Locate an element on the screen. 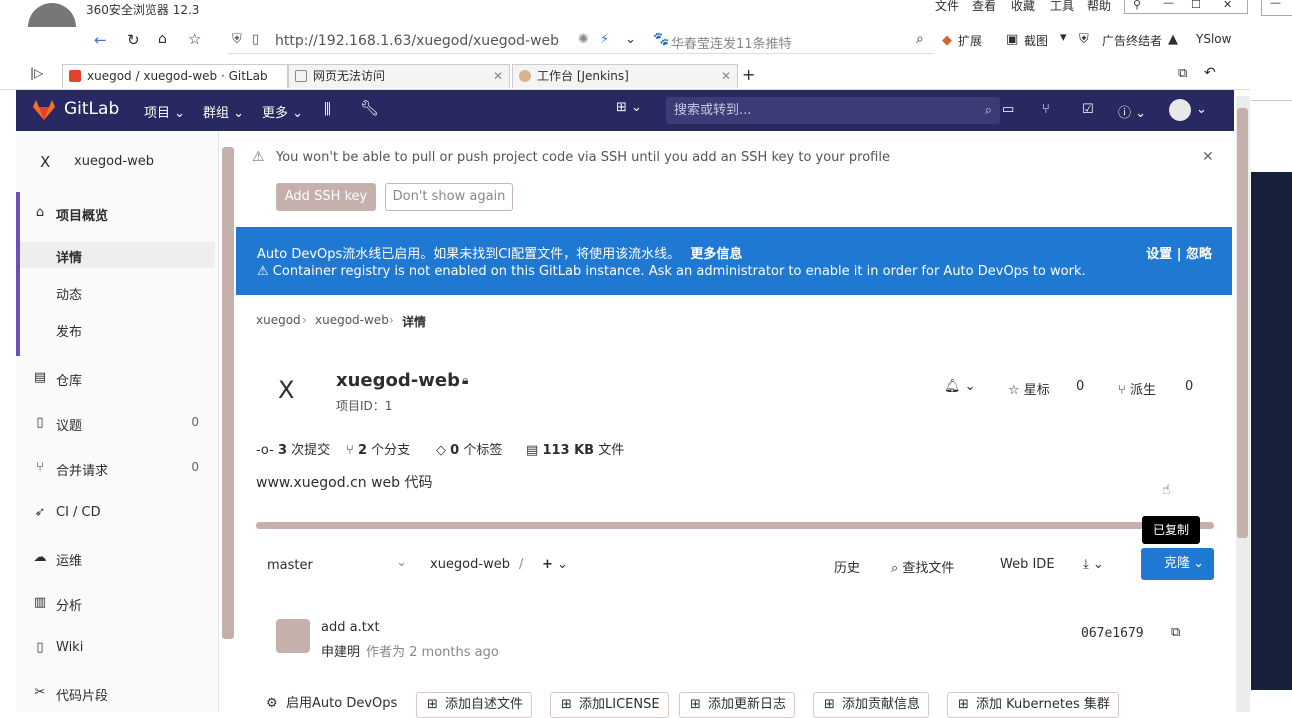 Image resolution: width=1292 pixels, height=718 pixels. gitlab-logo-text: GitLab is located at coordinates (91, 109).